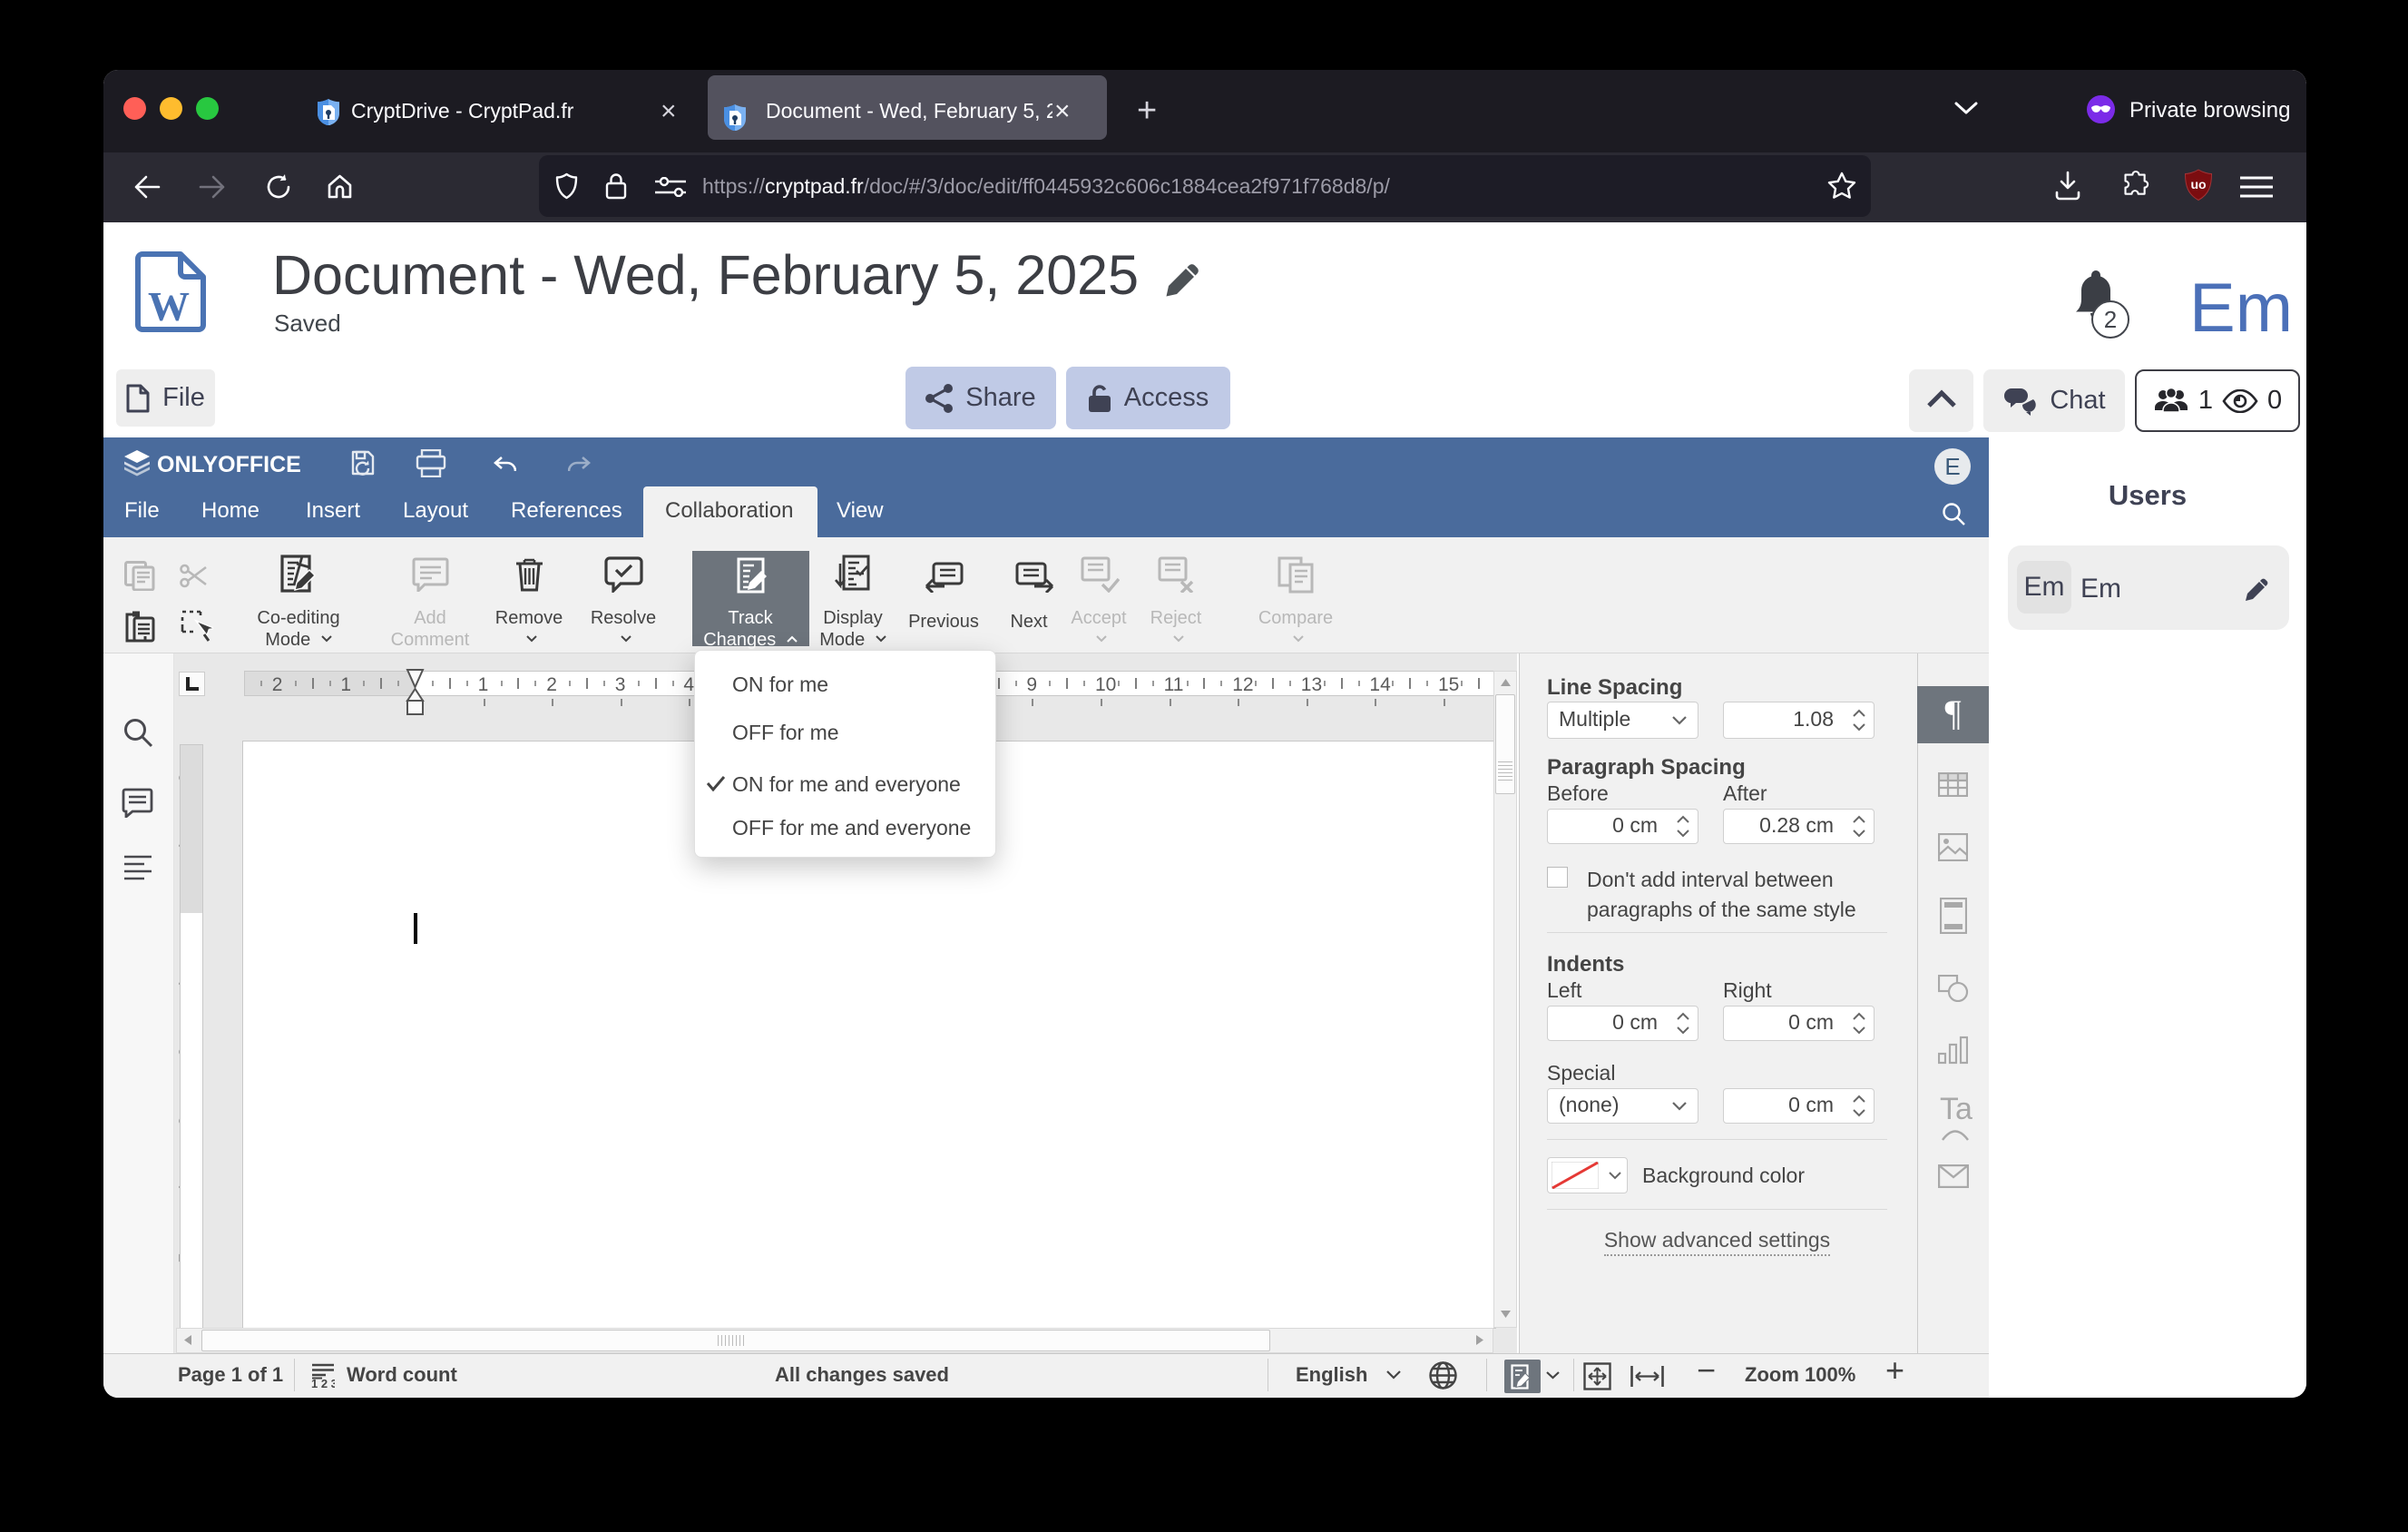 This screenshot has height=1532, width=2408. I want to click on svg-text: uo, so click(2198, 184).